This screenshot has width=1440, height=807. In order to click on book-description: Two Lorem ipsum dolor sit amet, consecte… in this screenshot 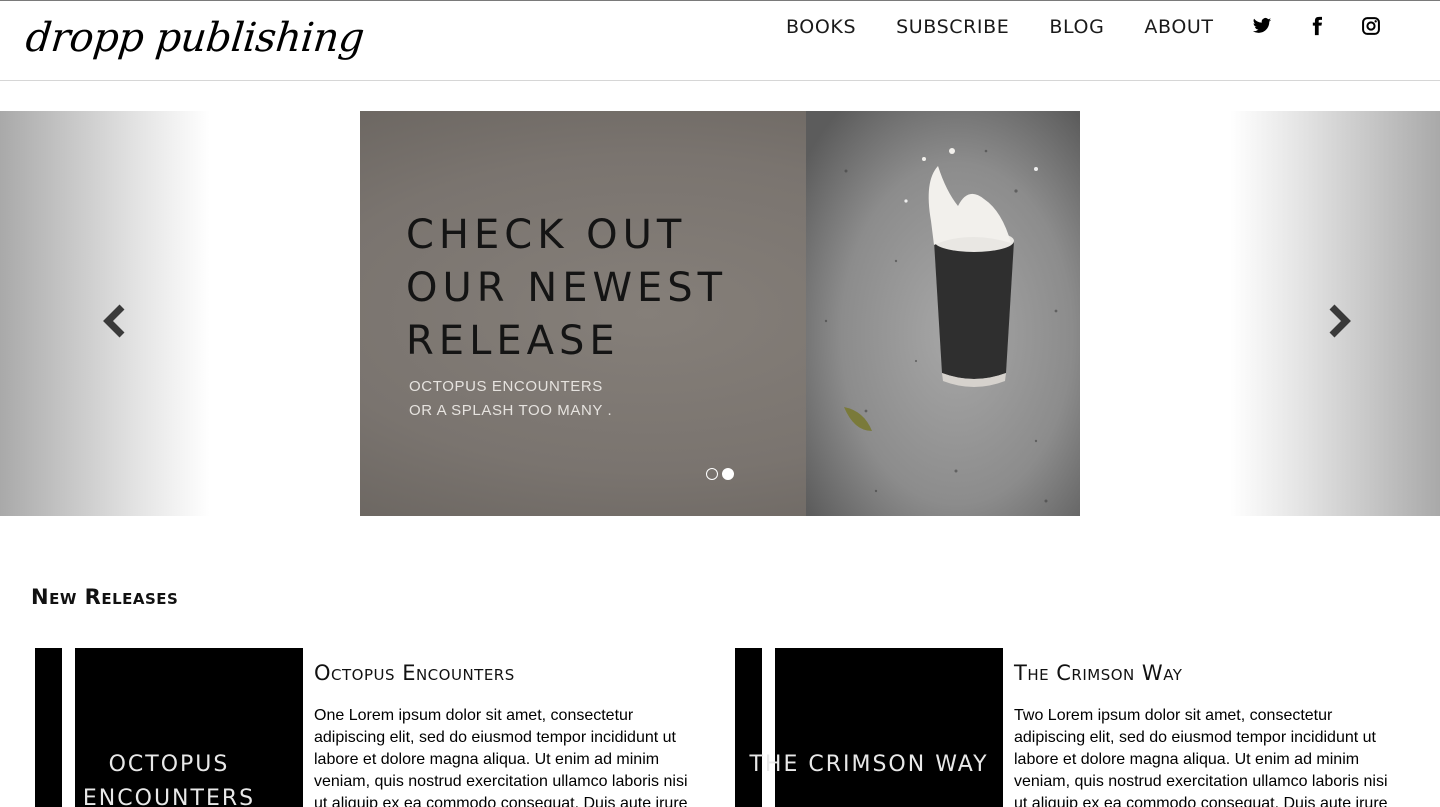, I will do `click(1201, 757)`.